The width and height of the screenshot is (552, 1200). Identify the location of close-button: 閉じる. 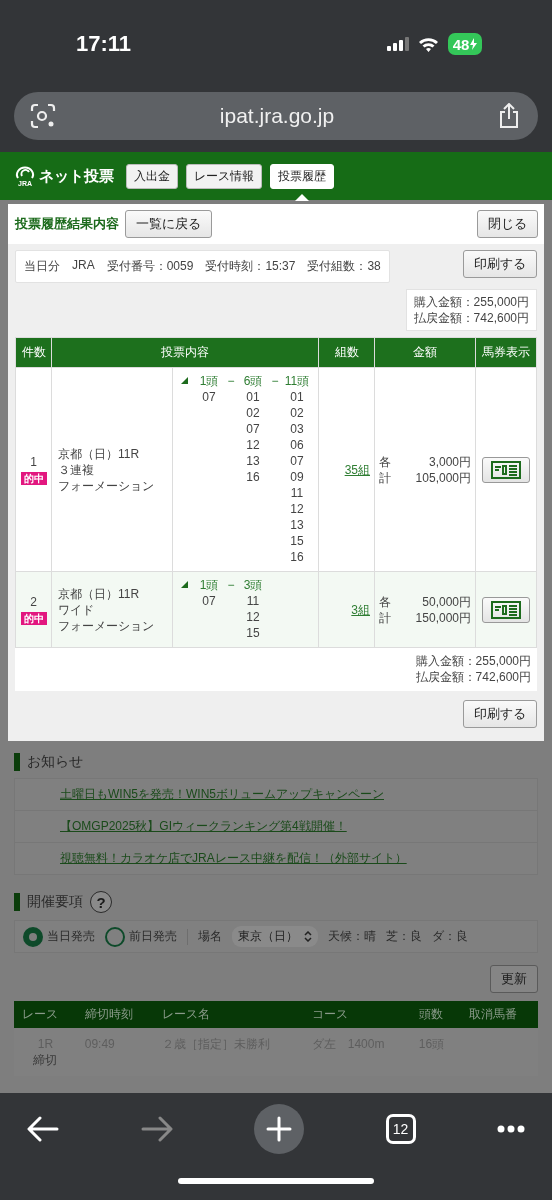
(507, 224).